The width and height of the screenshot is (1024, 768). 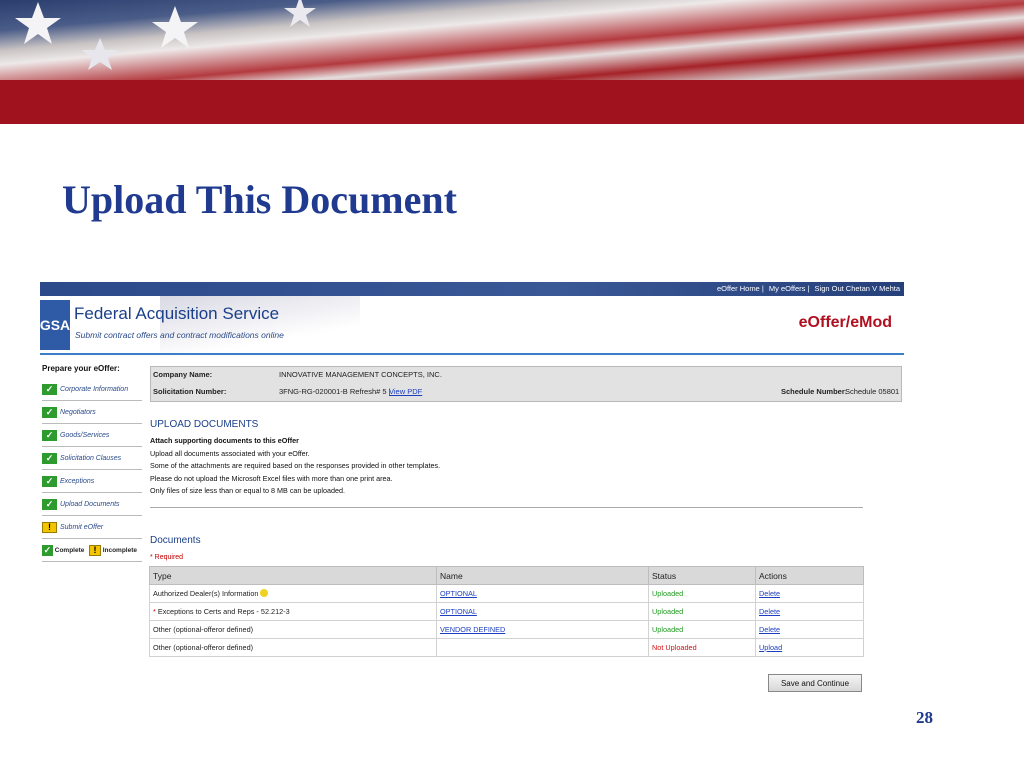 What do you see at coordinates (512, 40) in the screenshot?
I see `flag-banner-image` at bounding box center [512, 40].